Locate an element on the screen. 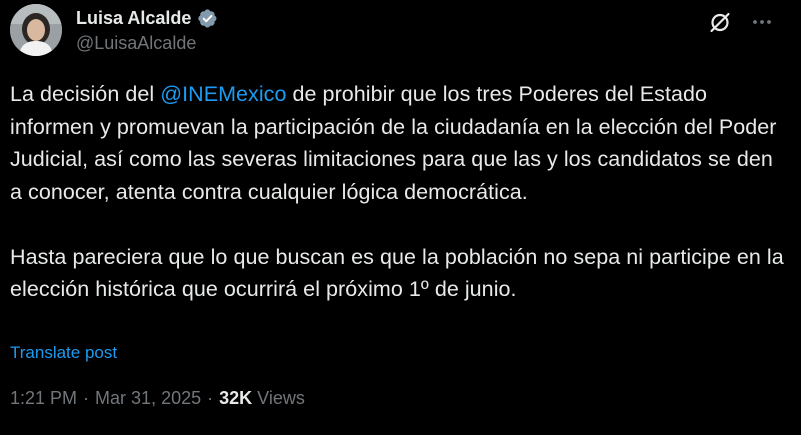 This screenshot has height=435, width=801. mention-link: @INEMexico is located at coordinates (223, 94).